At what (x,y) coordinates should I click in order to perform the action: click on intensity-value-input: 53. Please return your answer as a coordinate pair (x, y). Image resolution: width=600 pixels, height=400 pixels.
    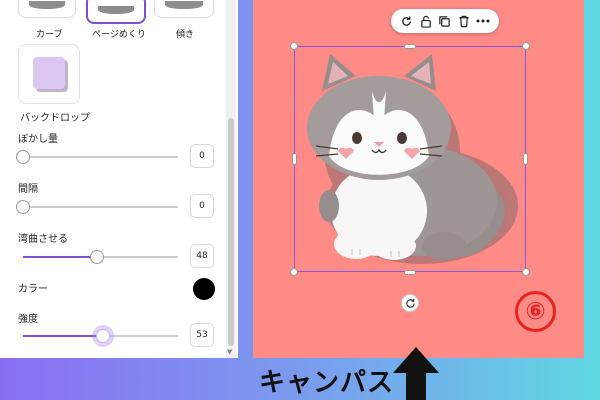
    Looking at the image, I should click on (202, 335).